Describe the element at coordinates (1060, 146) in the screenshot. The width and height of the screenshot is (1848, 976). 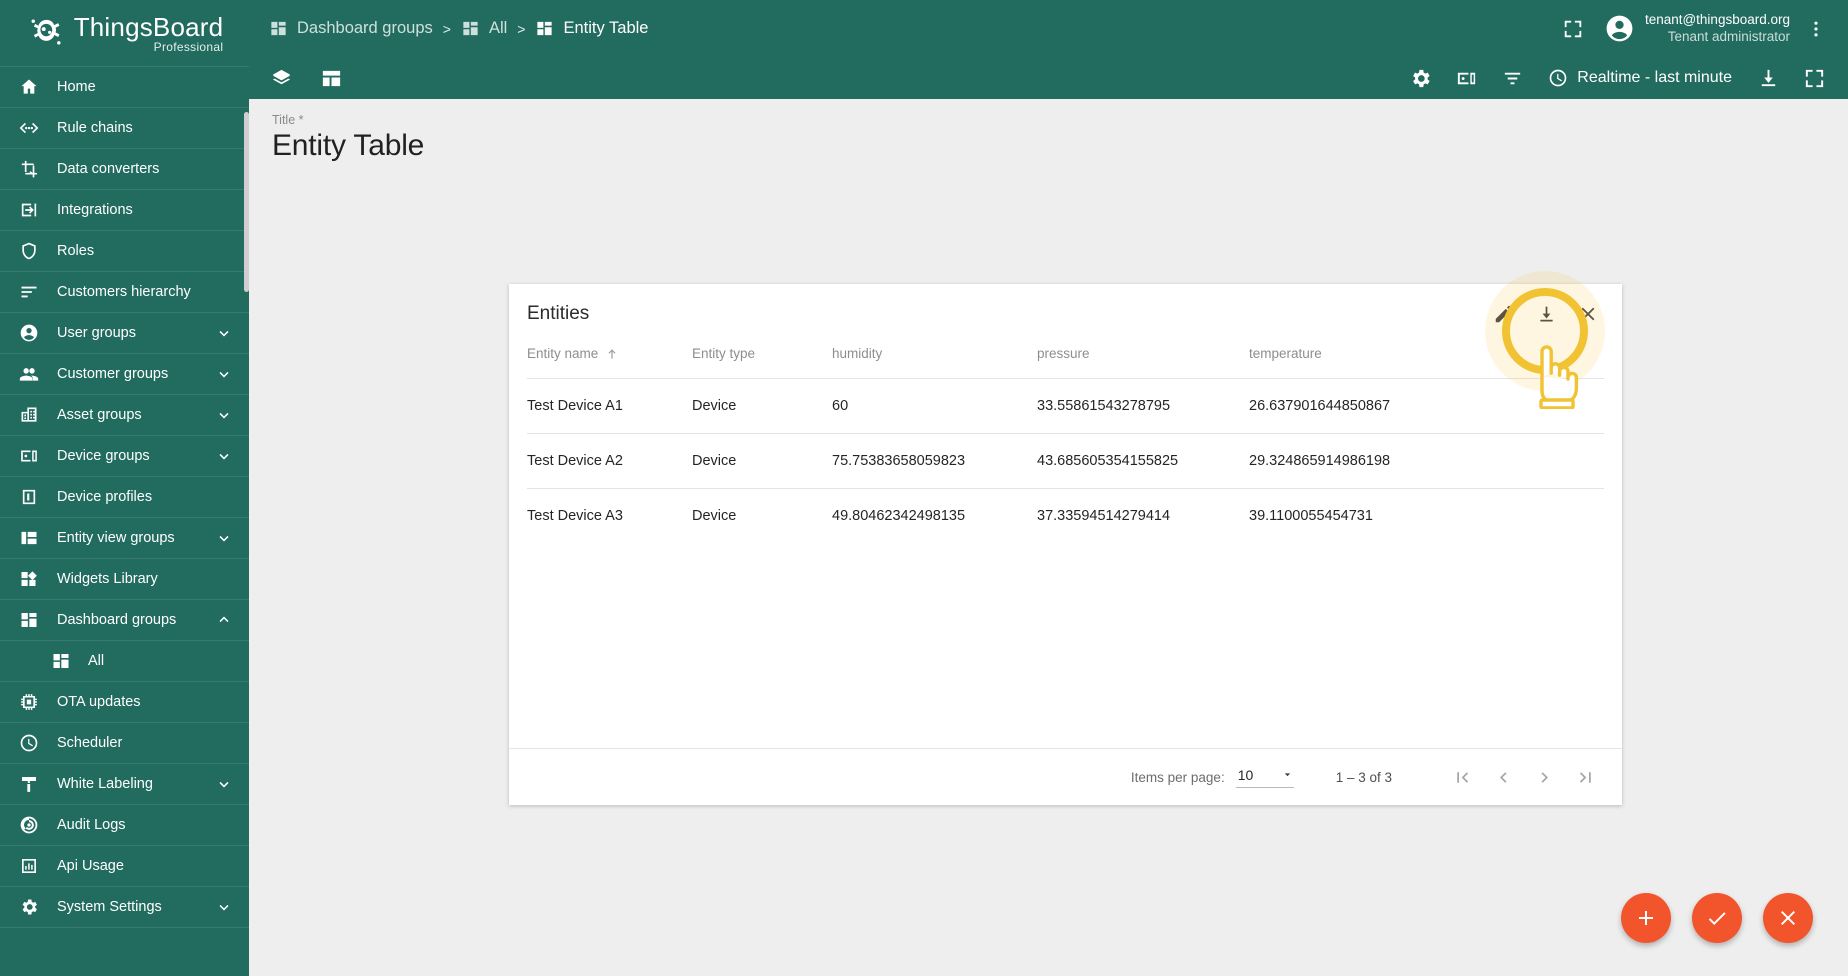
I see `page-title: Entity Table` at that location.